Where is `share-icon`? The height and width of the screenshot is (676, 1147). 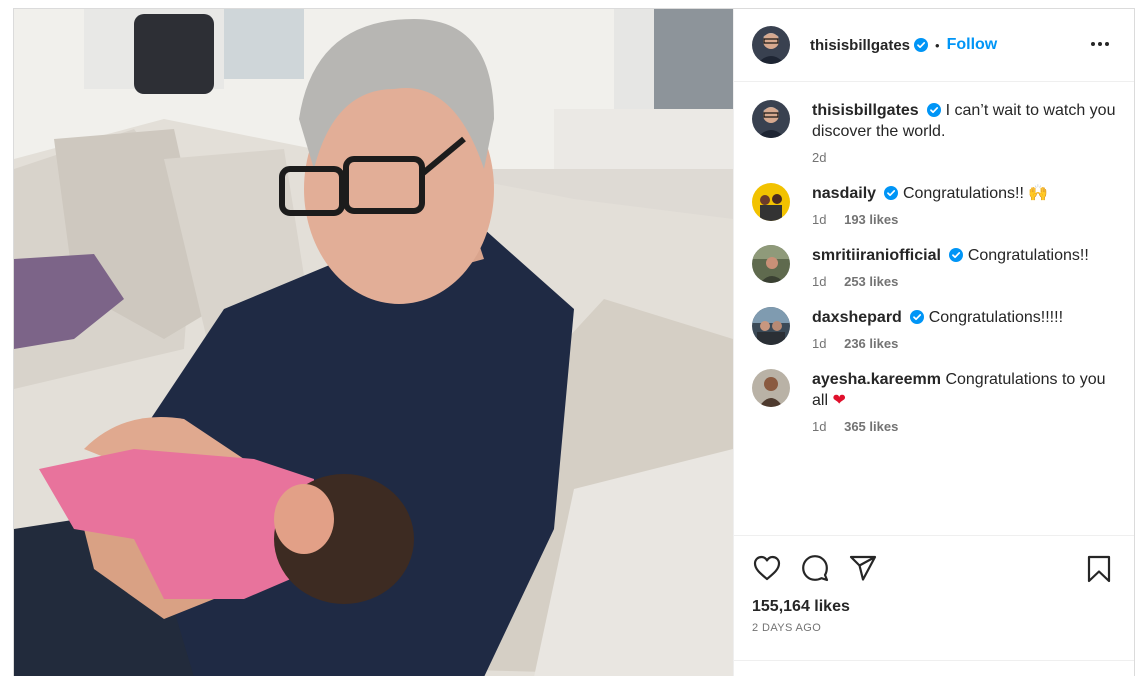
share-icon is located at coordinates (863, 568).